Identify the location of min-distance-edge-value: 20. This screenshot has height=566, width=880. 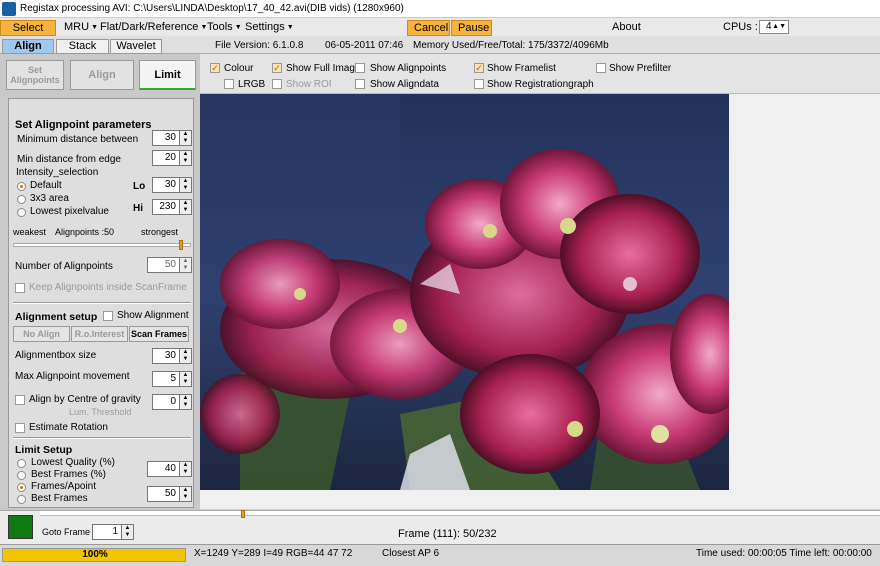
(170, 157).